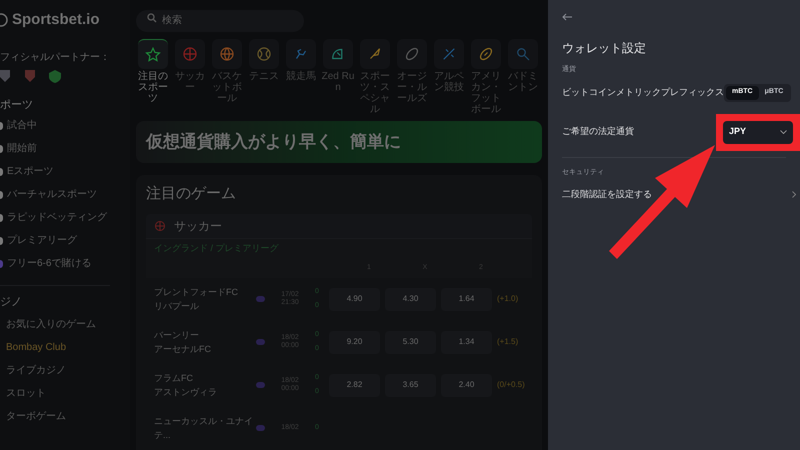  Describe the element at coordinates (190, 77) in the screenshot. I see `sport-category: サッカー` at that location.